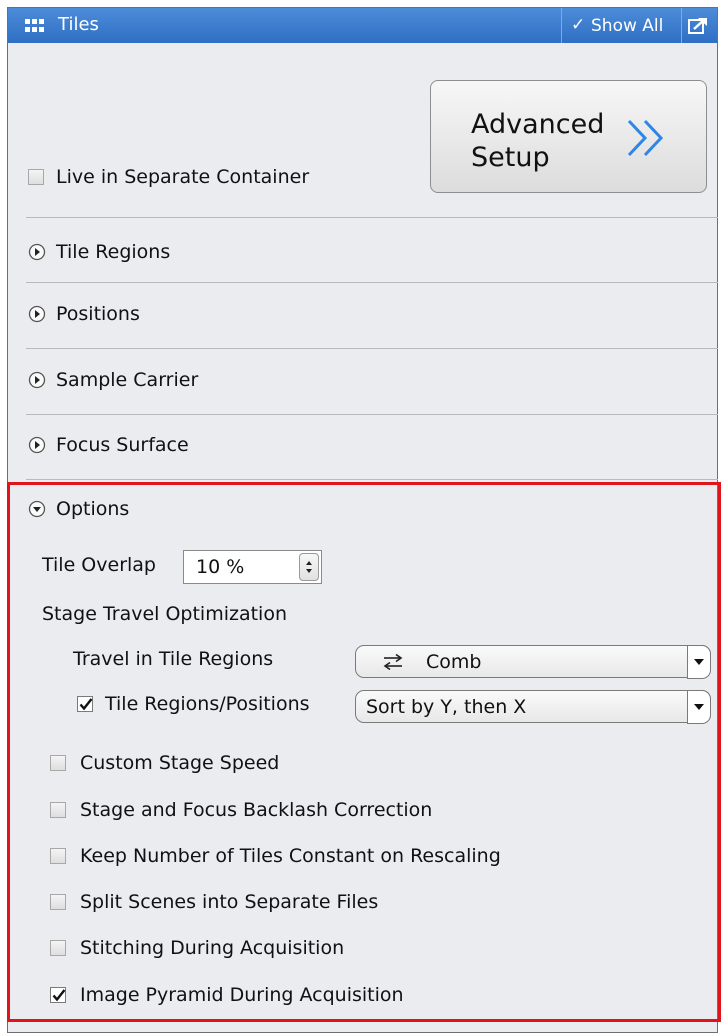 This screenshot has height=1036, width=726. Describe the element at coordinates (36, 177) in the screenshot. I see `live-container-checkbox` at that location.